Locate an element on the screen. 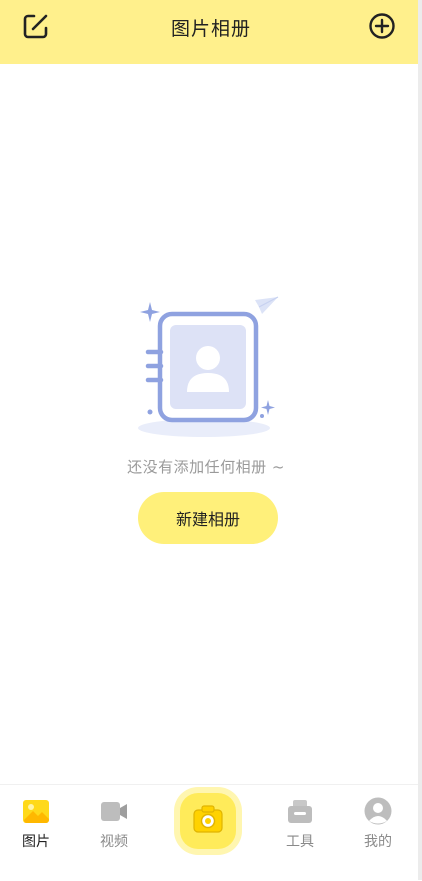 The height and width of the screenshot is (881, 422). add-album-button is located at coordinates (382, 26).